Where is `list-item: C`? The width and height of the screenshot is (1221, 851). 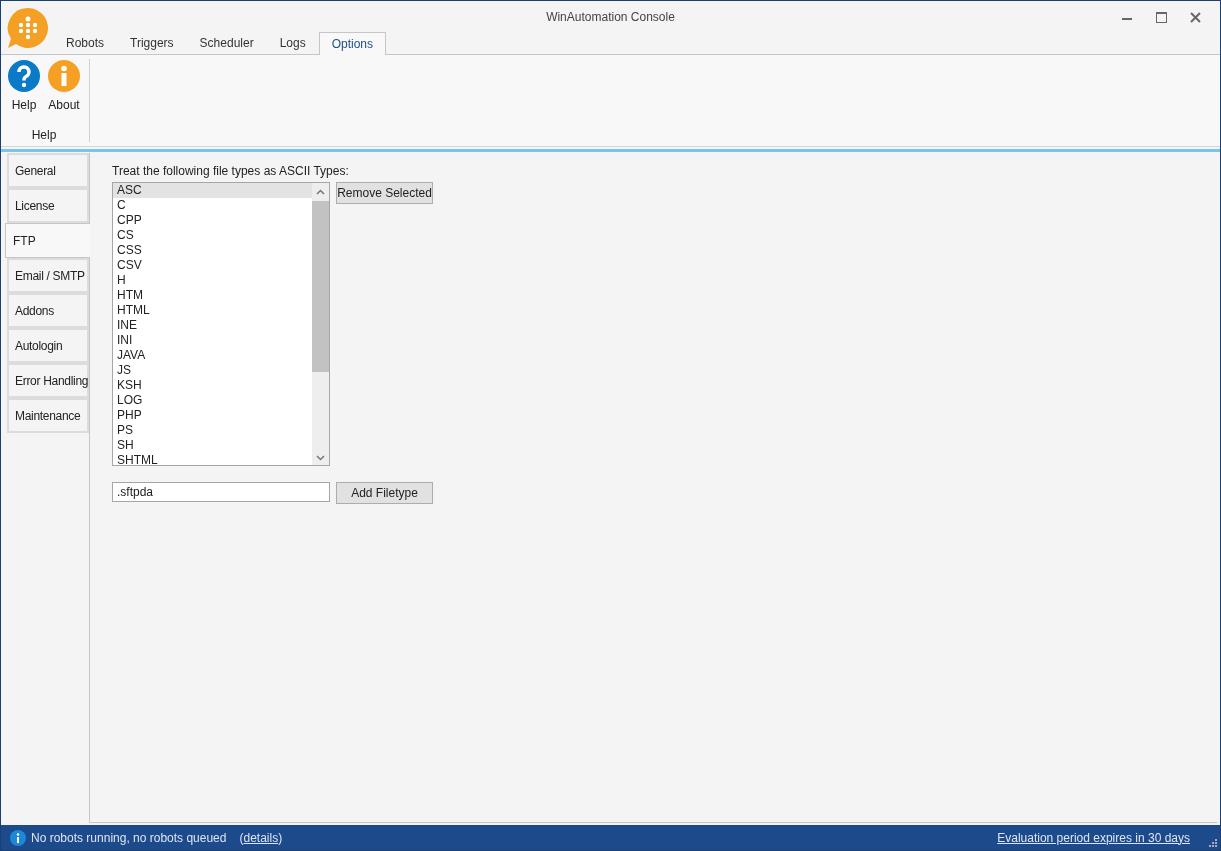
list-item: C is located at coordinates (212, 205).